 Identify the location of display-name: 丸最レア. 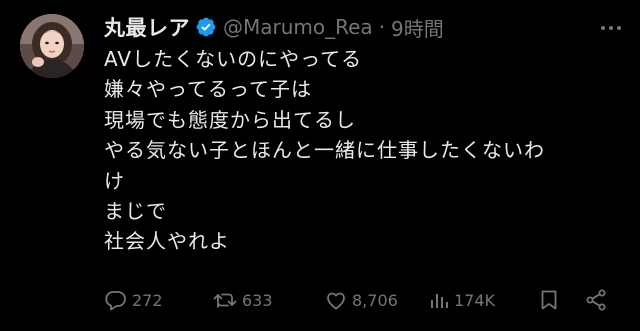
(147, 27).